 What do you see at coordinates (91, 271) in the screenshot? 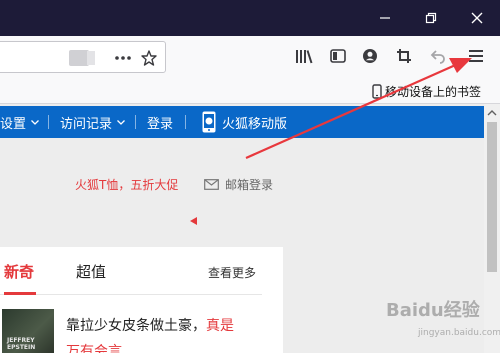
I see `tab-value: 超值` at bounding box center [91, 271].